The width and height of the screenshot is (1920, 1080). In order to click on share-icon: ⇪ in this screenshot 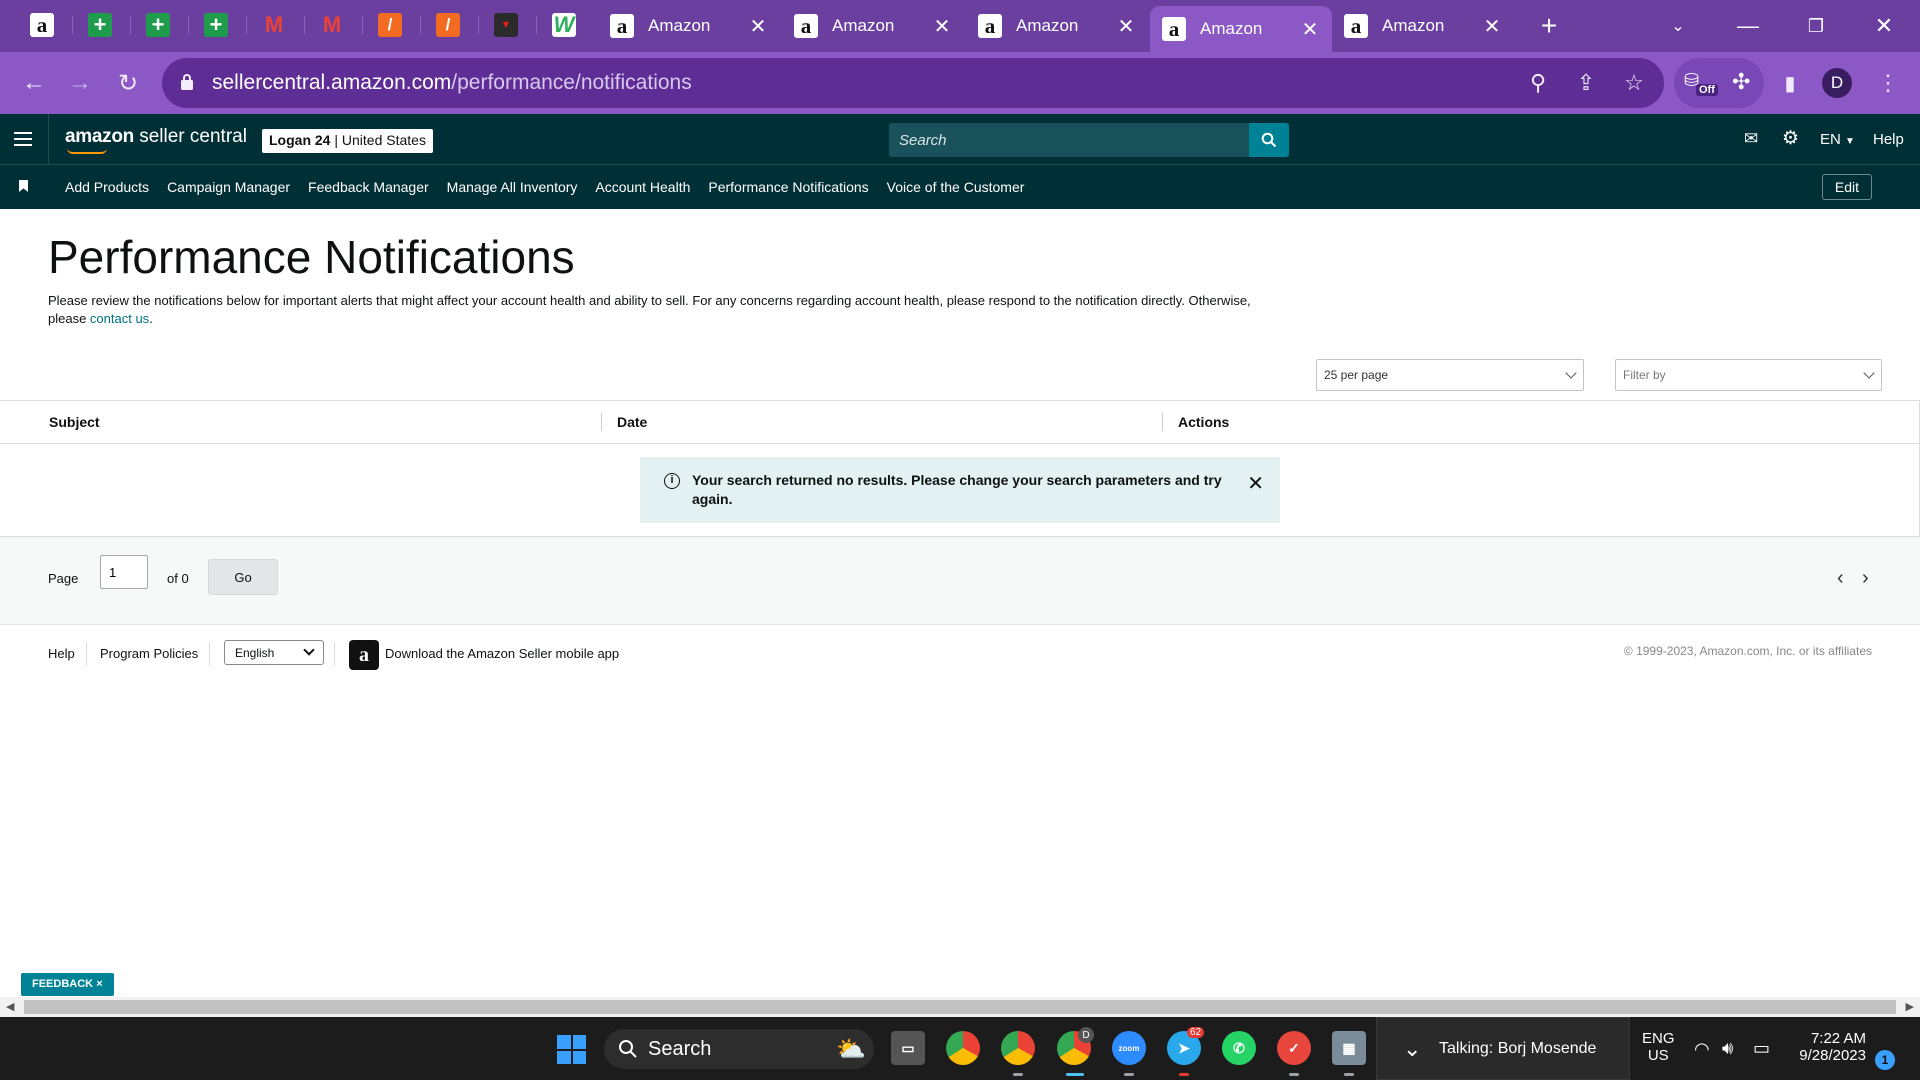, I will do `click(1586, 83)`.